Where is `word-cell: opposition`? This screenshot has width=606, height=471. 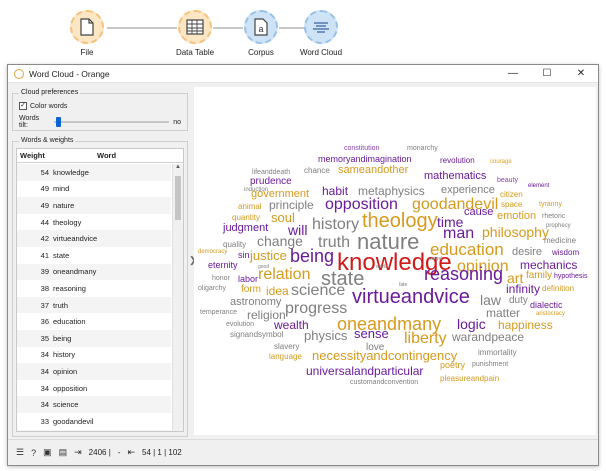
word-cell: opposition is located at coordinates (70, 388).